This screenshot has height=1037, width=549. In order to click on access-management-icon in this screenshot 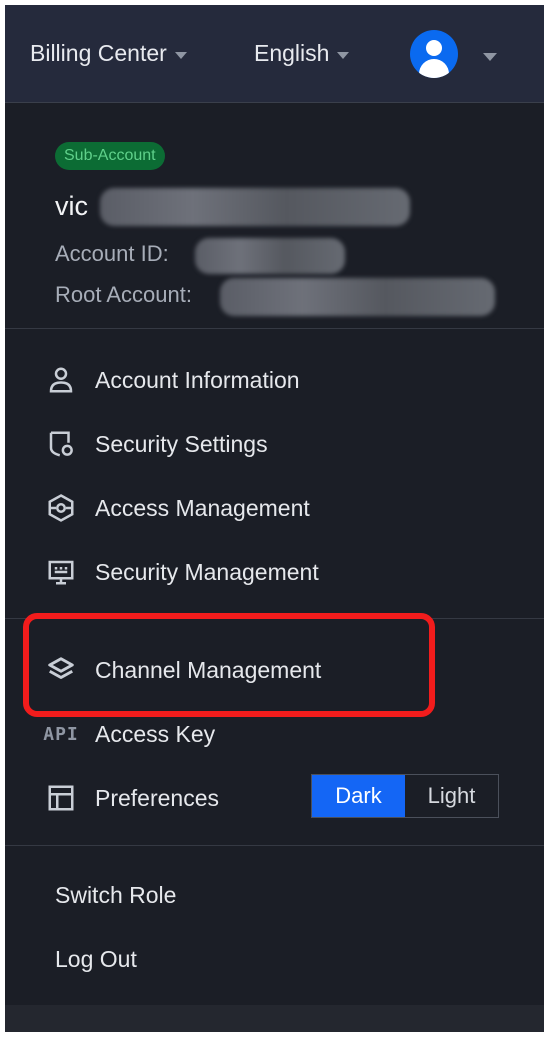, I will do `click(61, 508)`.